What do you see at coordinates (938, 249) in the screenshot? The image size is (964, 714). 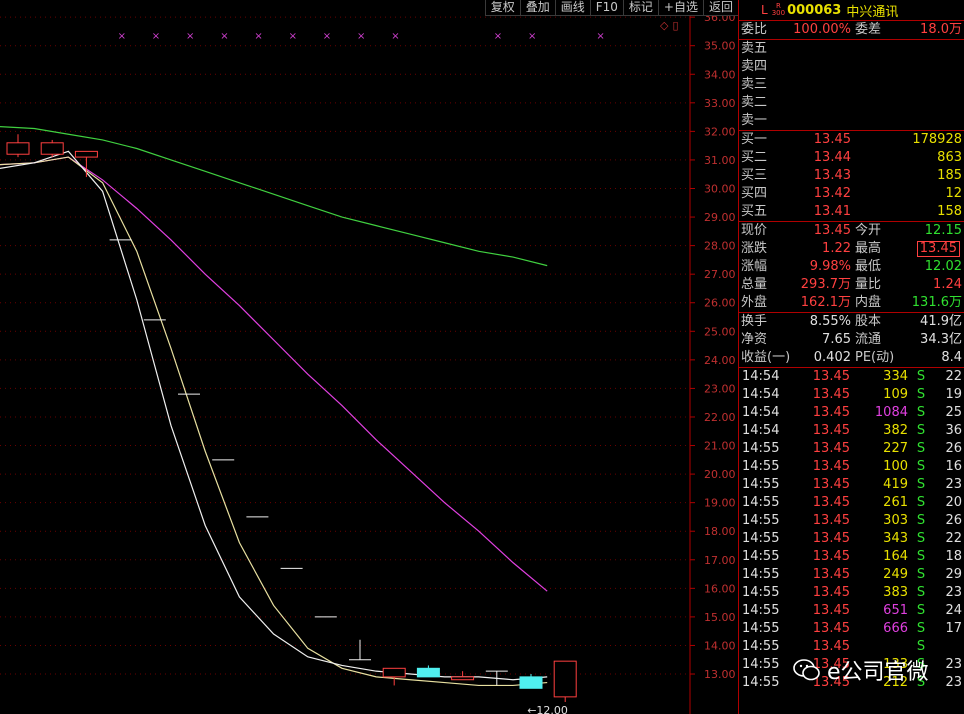 I see `quote-value-2: 13.45` at bounding box center [938, 249].